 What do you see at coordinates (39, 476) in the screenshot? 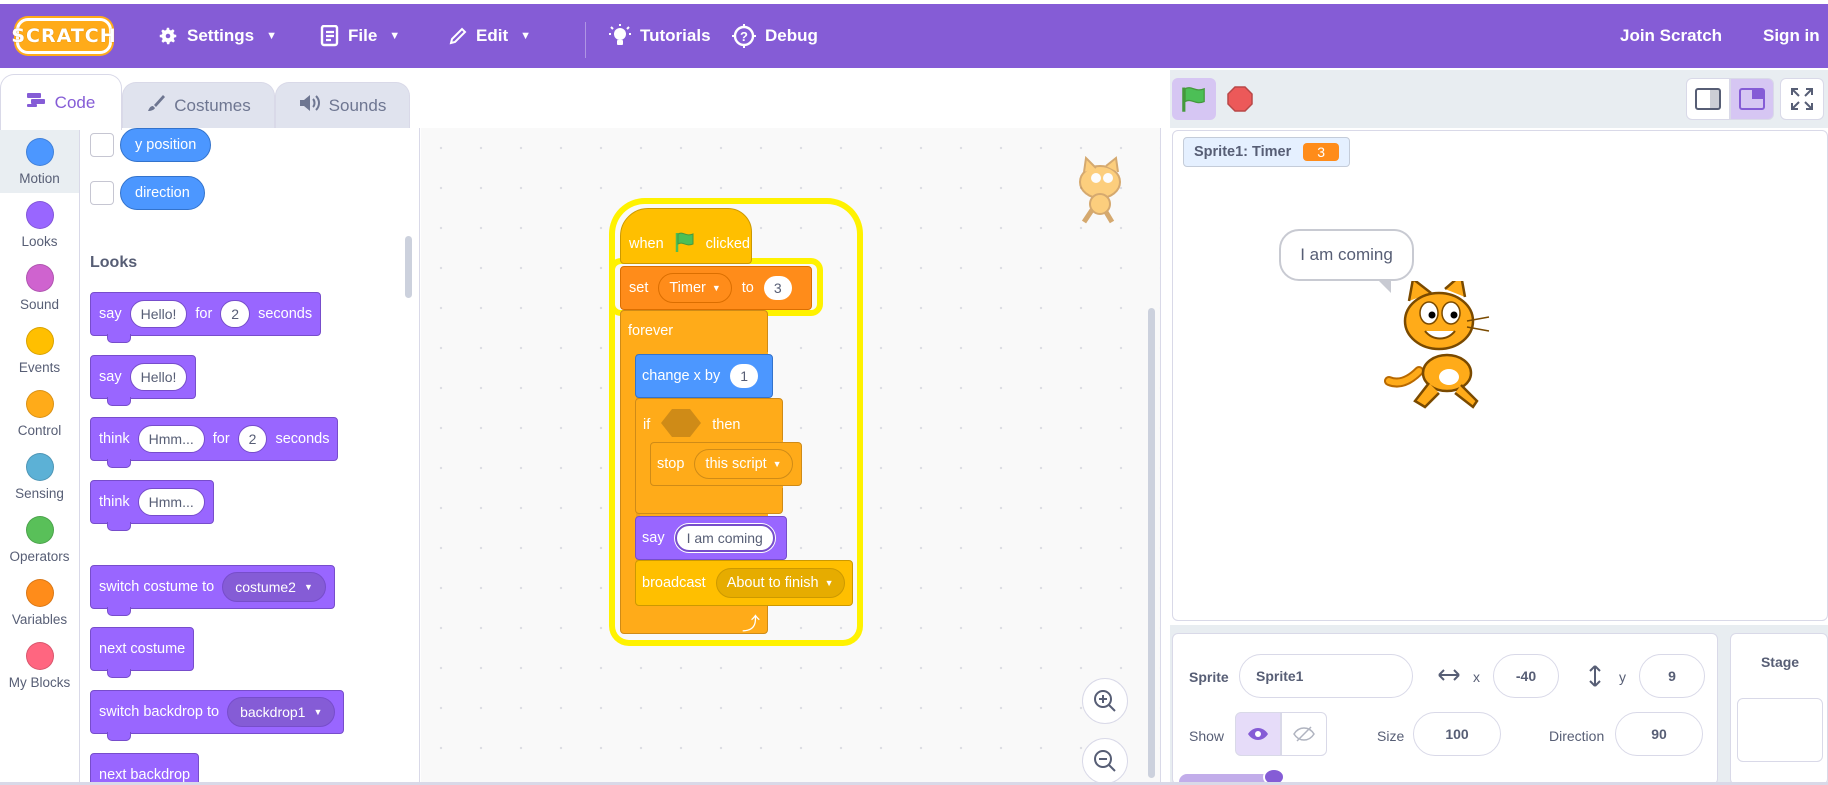
I see `category-sensing: Sensing` at bounding box center [39, 476].